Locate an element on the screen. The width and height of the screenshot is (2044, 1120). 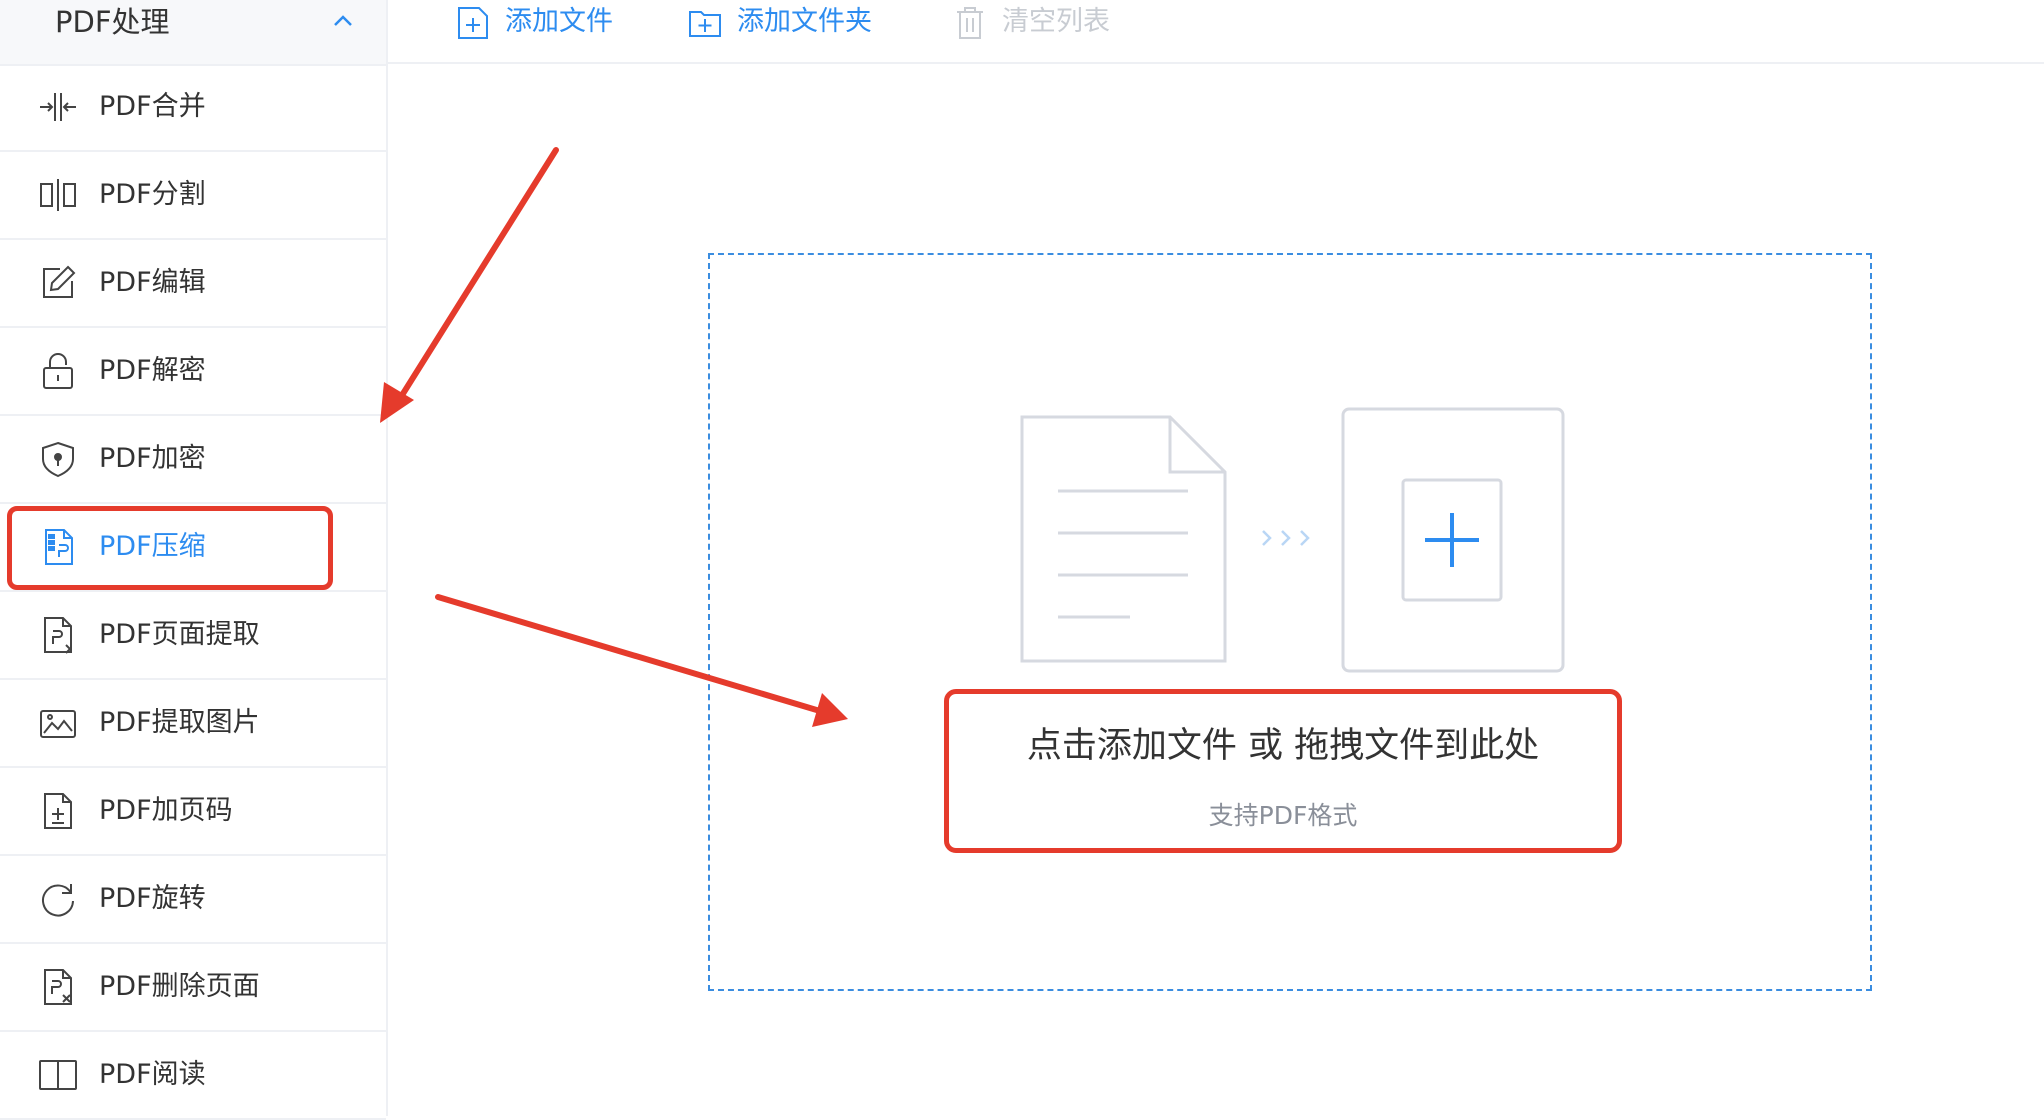
drop-zone-sub-text: 支持PDF格式 is located at coordinates (1283, 815).